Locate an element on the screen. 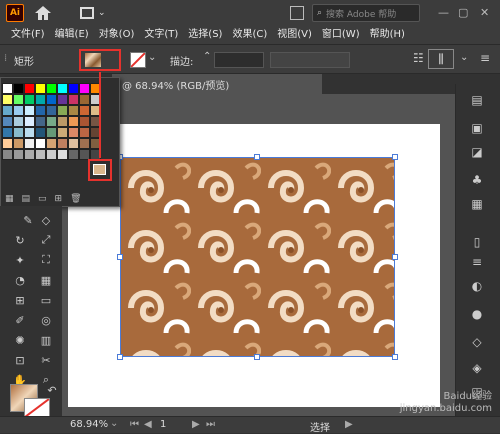  maximize-icon: ▢ is located at coordinates (463, 12).